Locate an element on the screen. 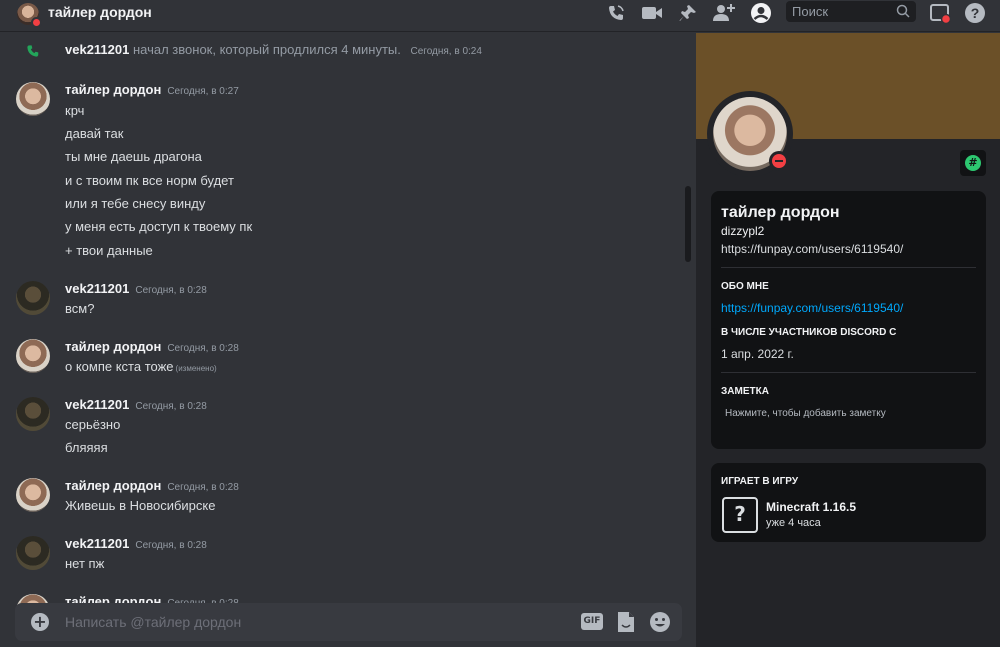 The height and width of the screenshot is (647, 1000). member-since-date: 1 апр. 2022 г. is located at coordinates (757, 354).